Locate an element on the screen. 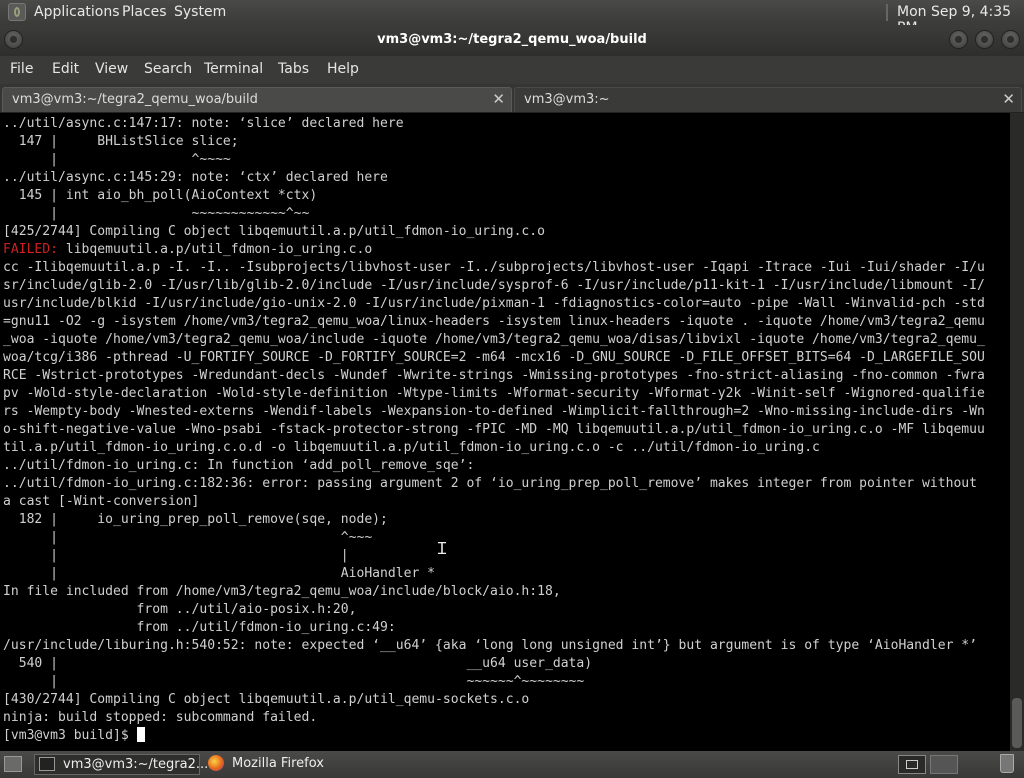 The height and width of the screenshot is (778, 1024). terminal-line: | ~~~~~~^~~~~~~~~ is located at coordinates (294, 681).